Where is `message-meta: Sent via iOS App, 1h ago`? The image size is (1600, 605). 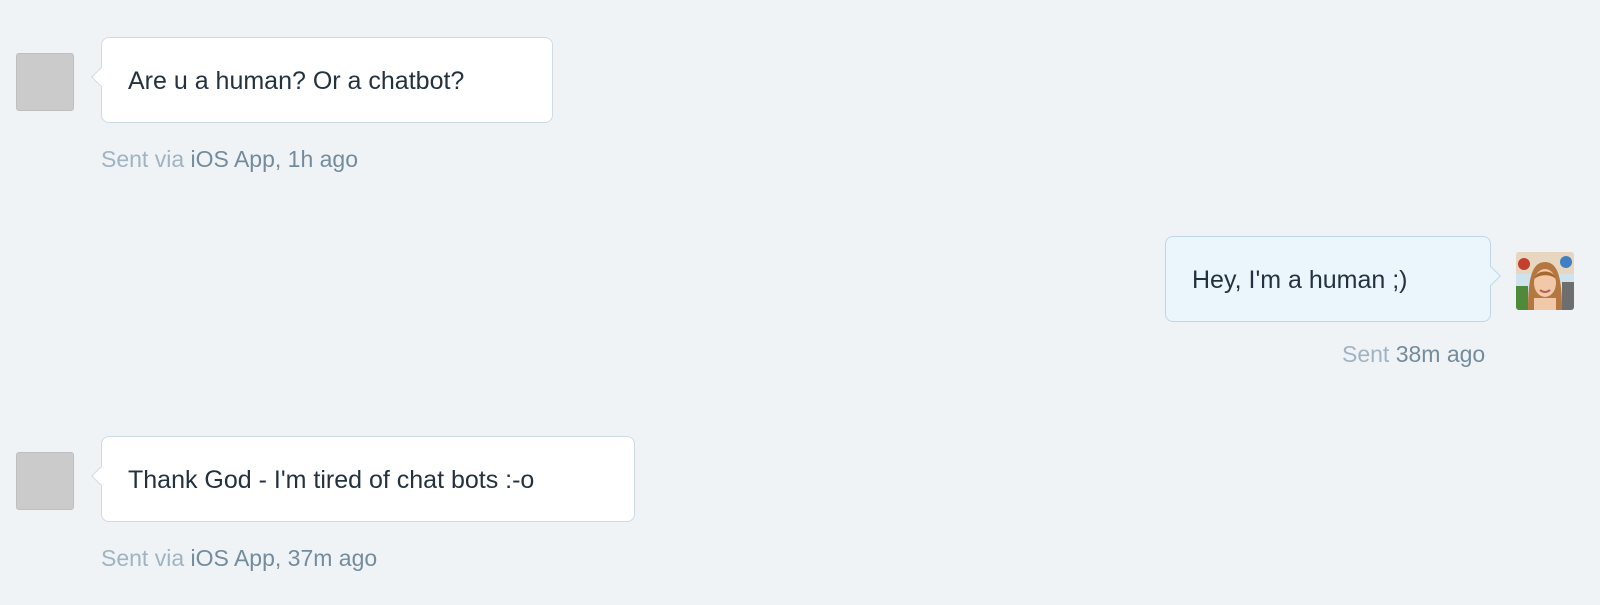 message-meta: Sent via iOS App, 1h ago is located at coordinates (229, 159).